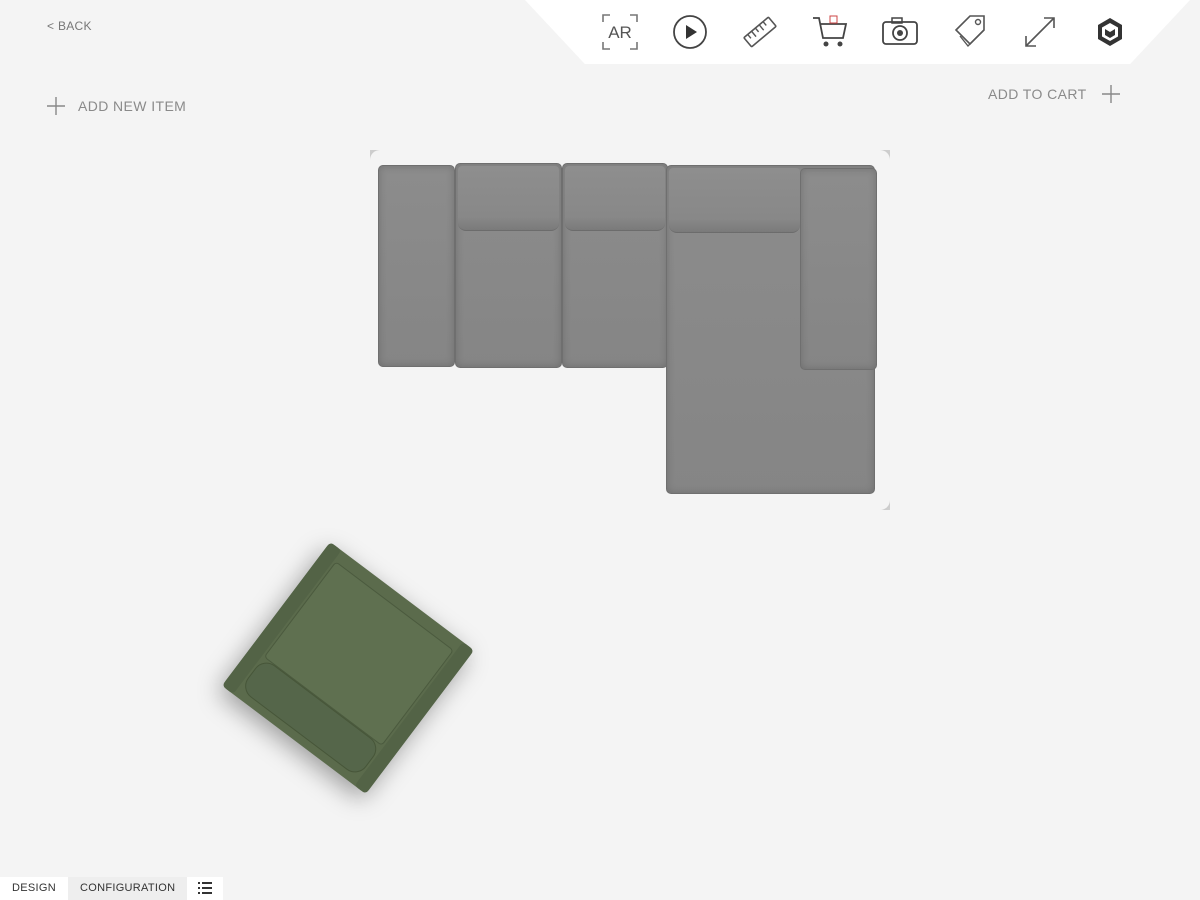 This screenshot has height=900, width=1200. Describe the element at coordinates (132, 106) in the screenshot. I see `add-new-item-label: ADD NEW ITEM` at that location.